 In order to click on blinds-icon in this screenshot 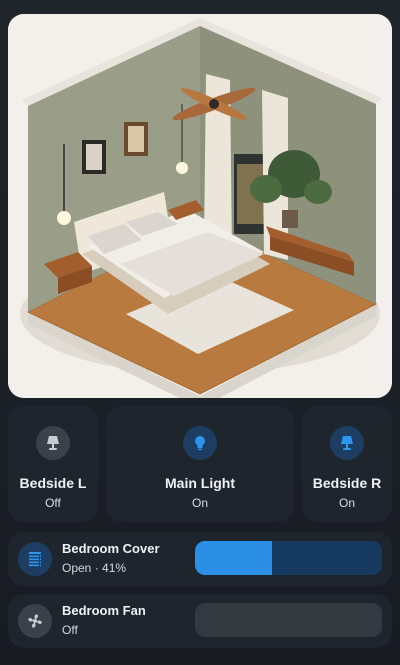, I will do `click(35, 559)`.